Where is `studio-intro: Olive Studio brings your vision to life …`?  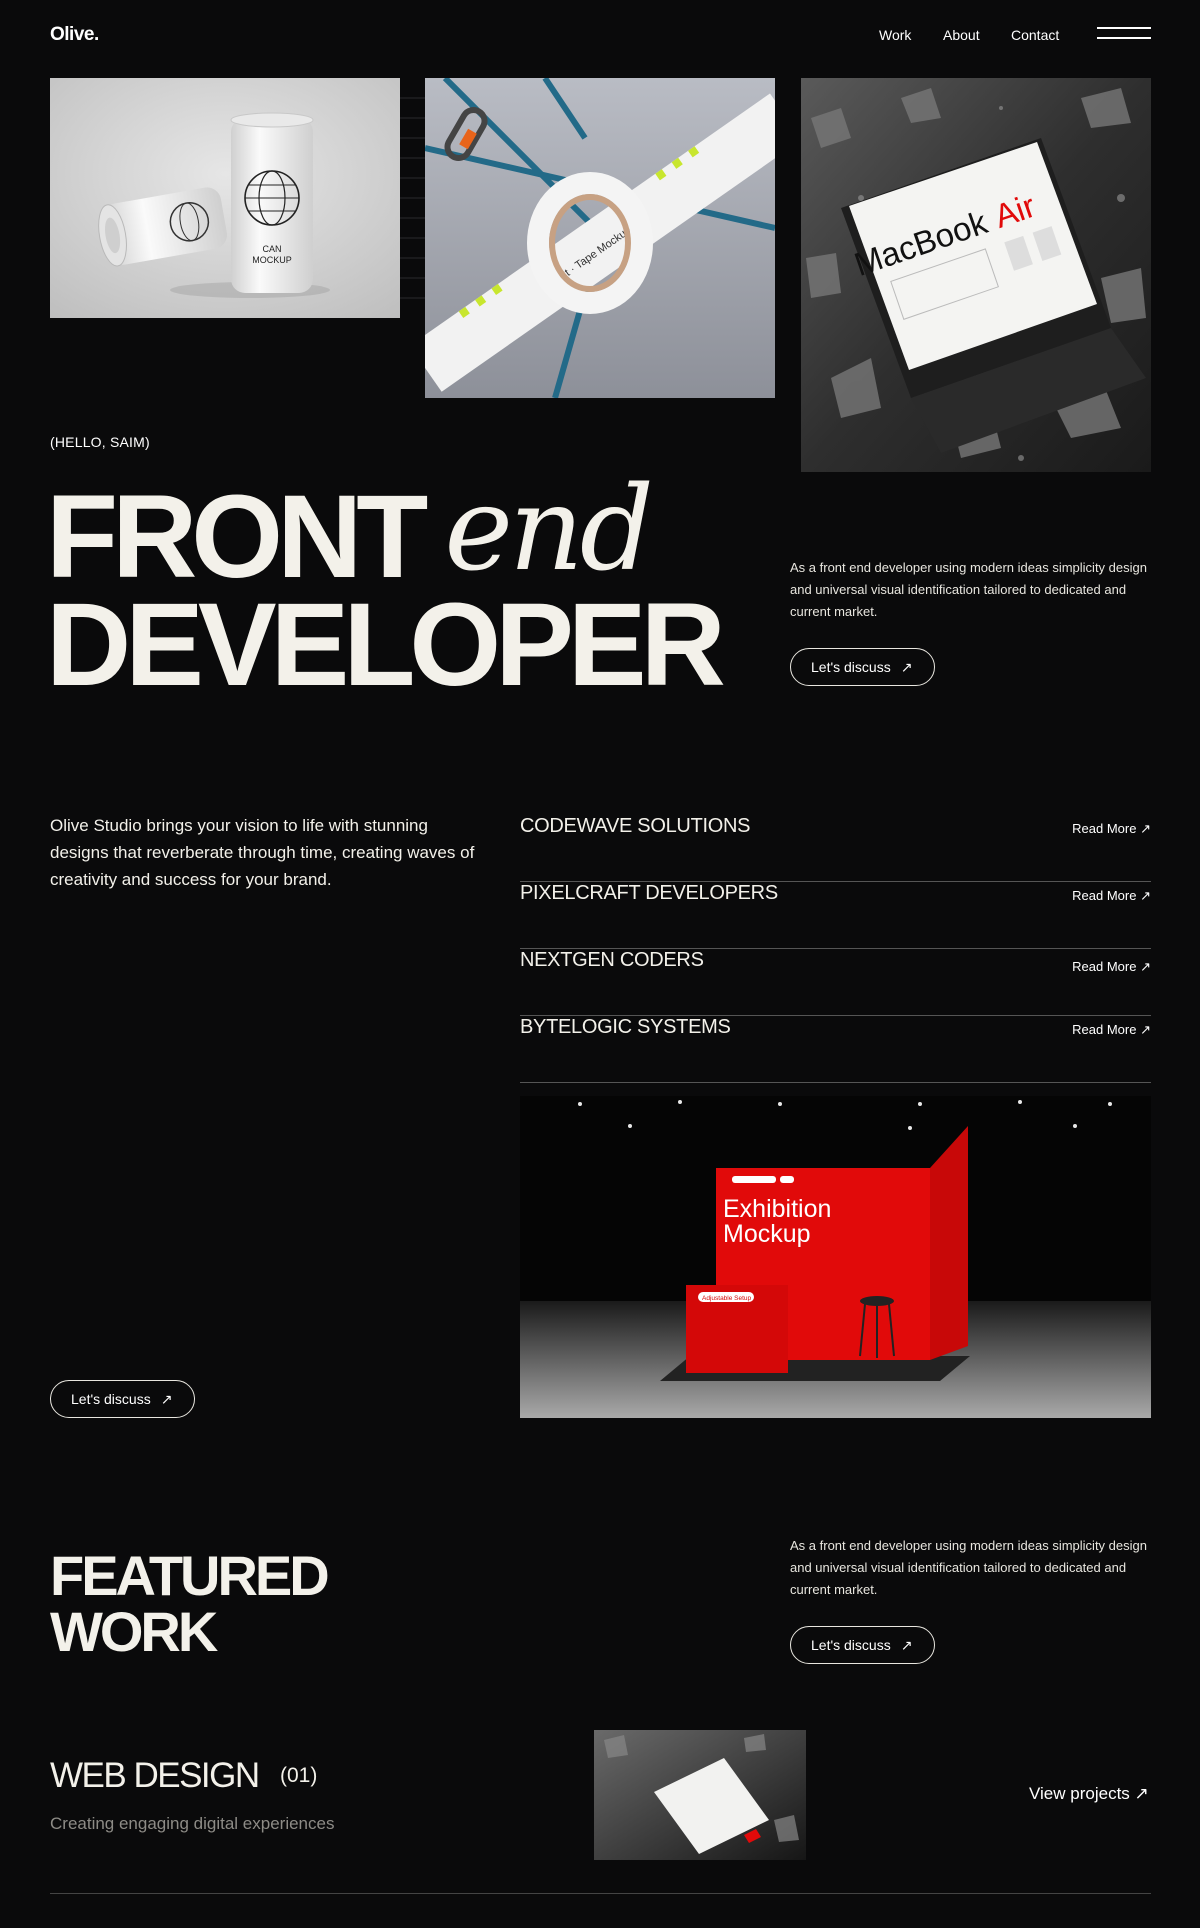 studio-intro: Olive Studio brings your vision to life … is located at coordinates (262, 852).